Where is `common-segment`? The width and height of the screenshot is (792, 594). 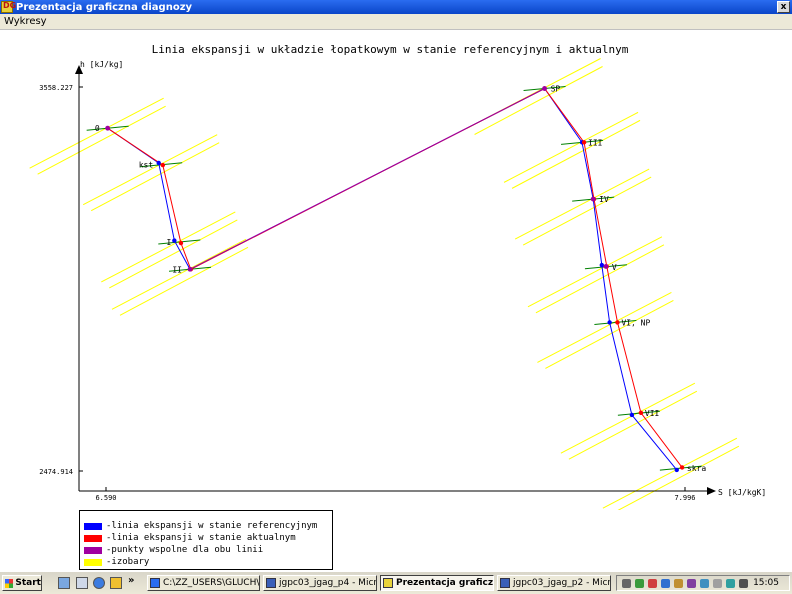 common-segment is located at coordinates (367, 179).